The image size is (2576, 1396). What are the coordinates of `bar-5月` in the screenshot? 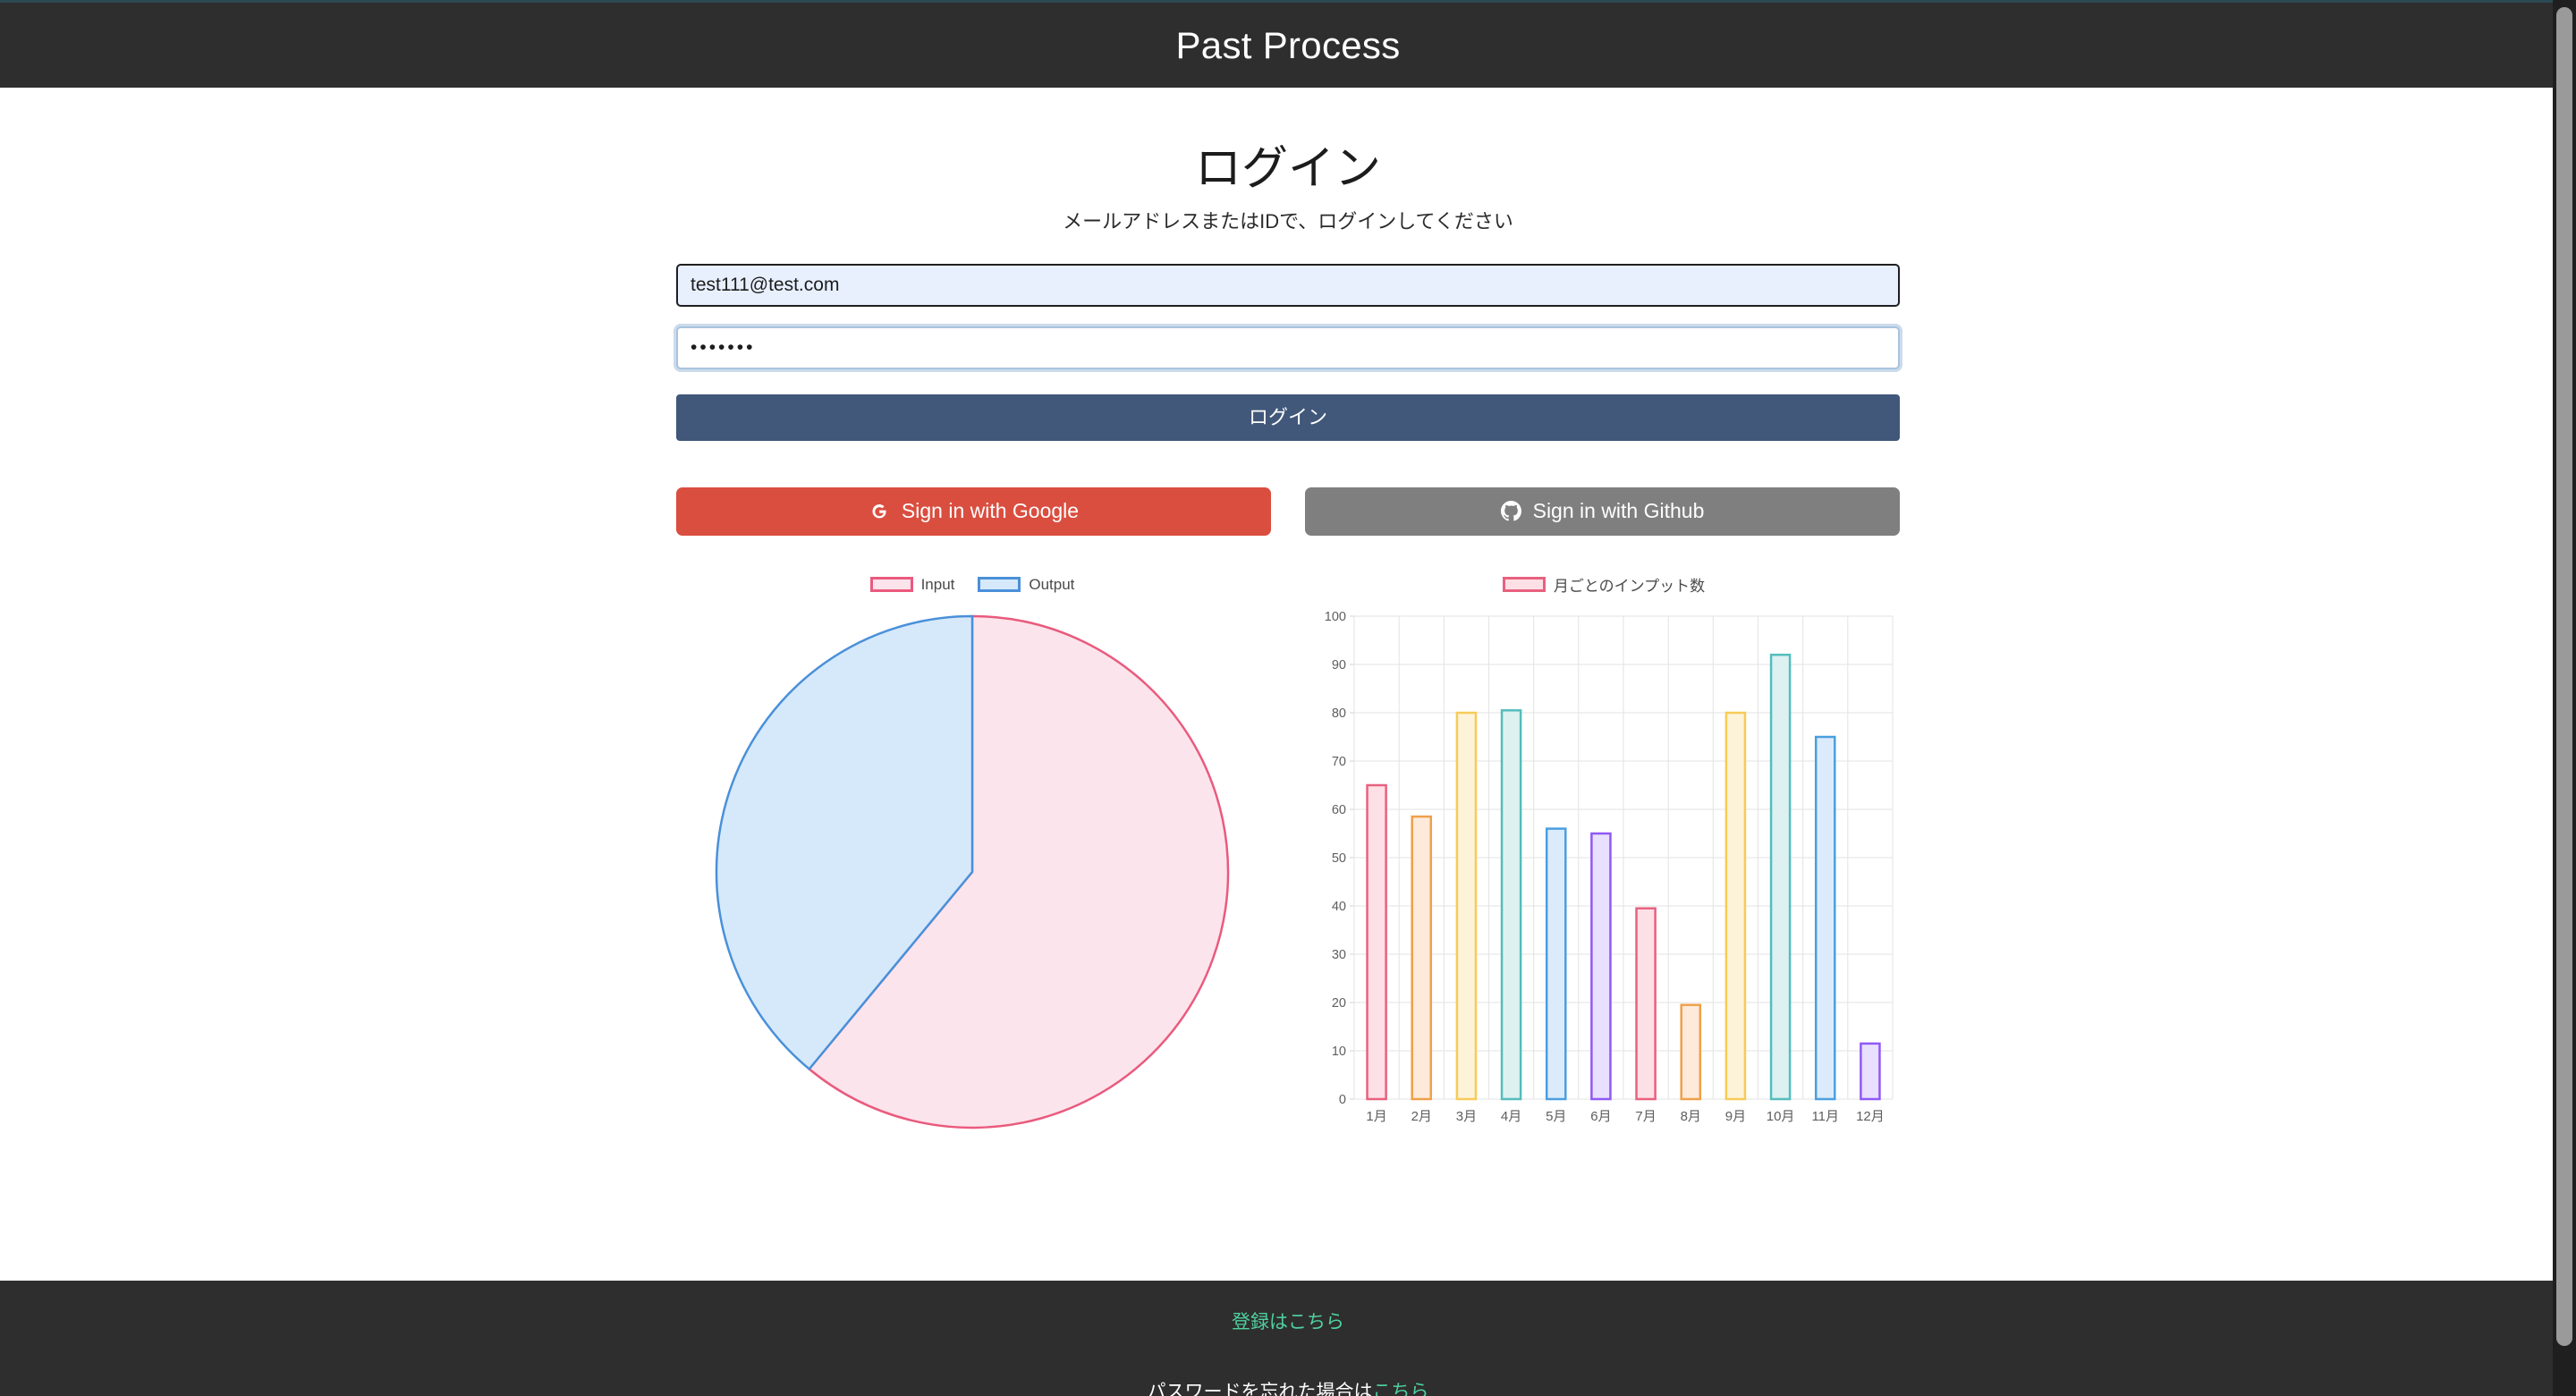 It's located at (1556, 964).